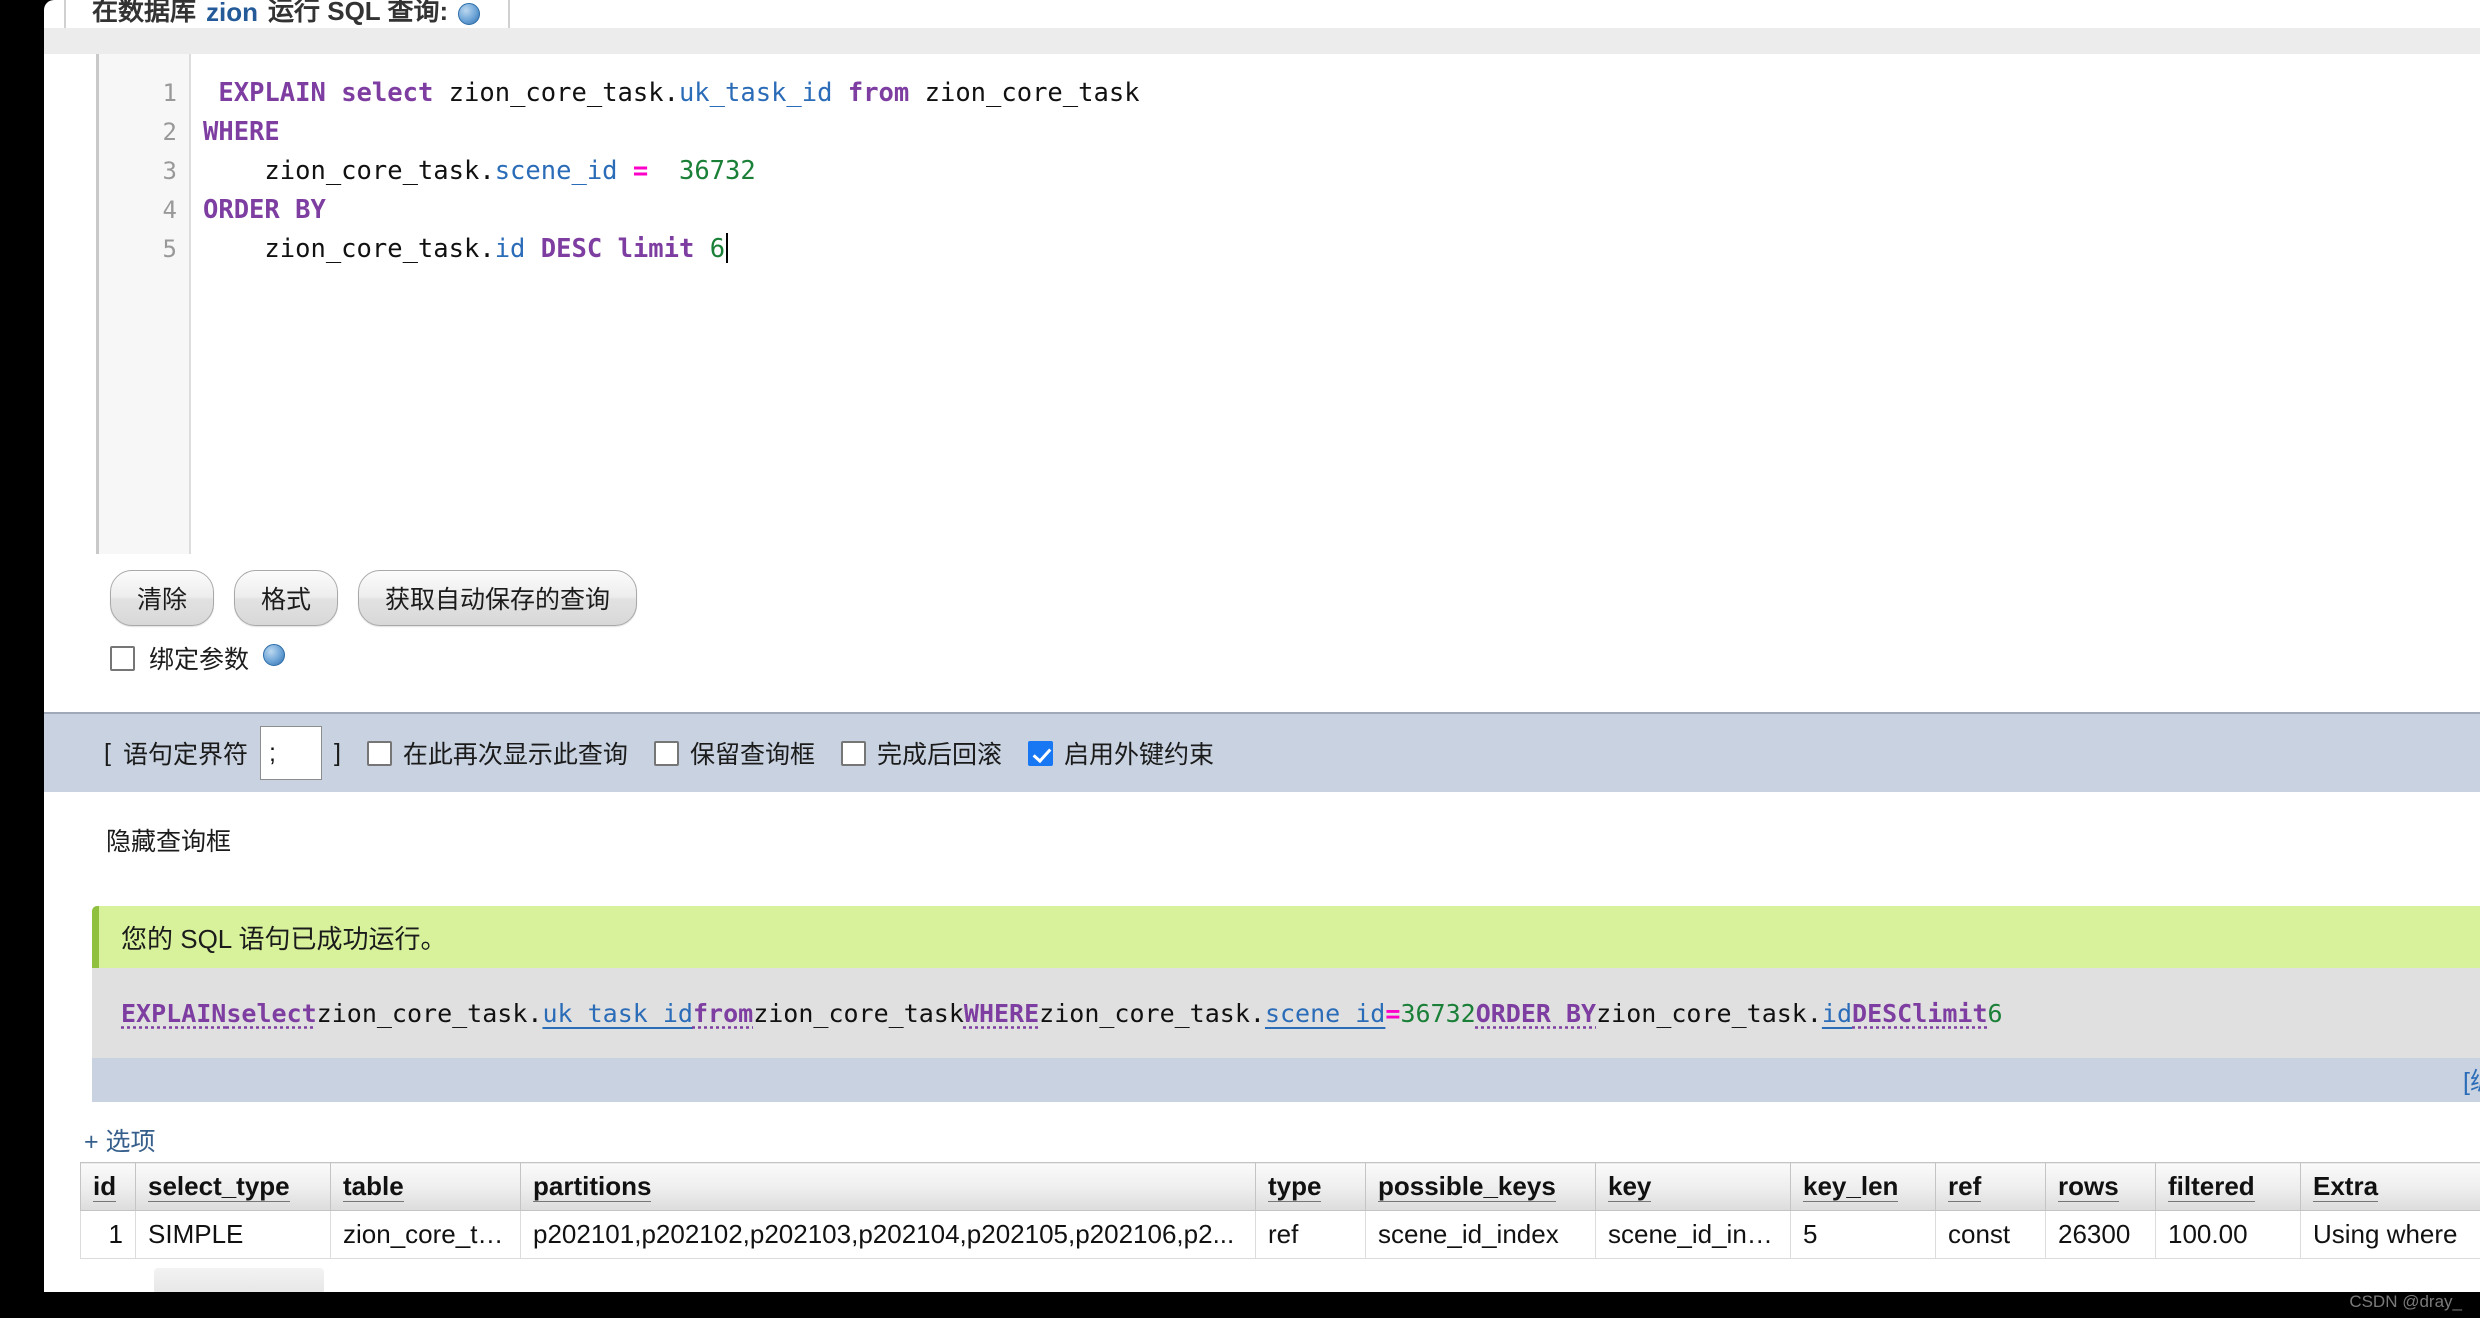 The height and width of the screenshot is (1318, 2480). I want to click on text-cursor, so click(727, 248).